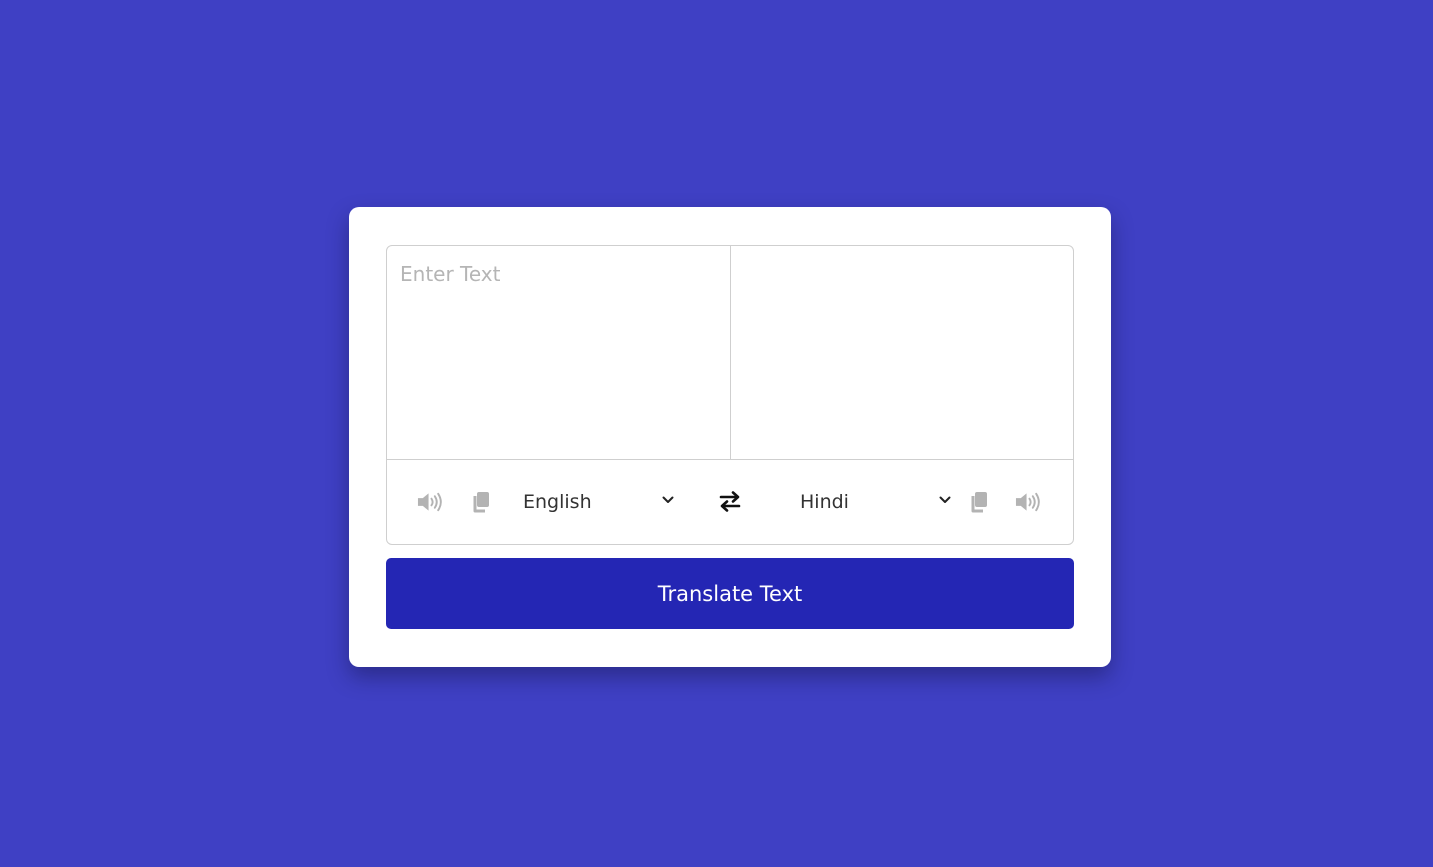 Image resolution: width=1433 pixels, height=867 pixels. I want to click on to-language-value: Hindi, so click(824, 502).